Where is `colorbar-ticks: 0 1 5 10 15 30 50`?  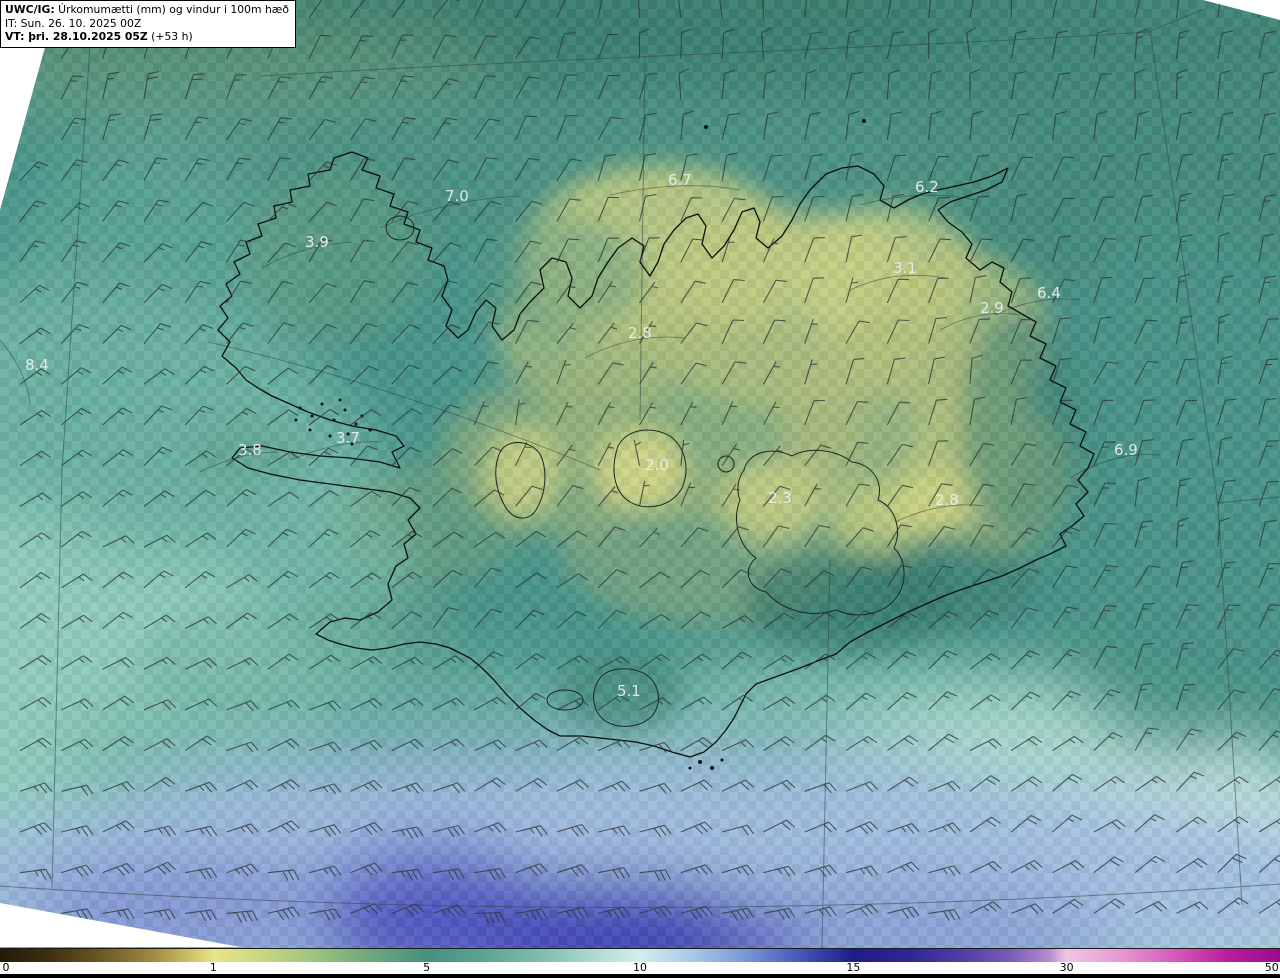
colorbar-ticks: 0 1 5 10 15 30 50 is located at coordinates (640, 967).